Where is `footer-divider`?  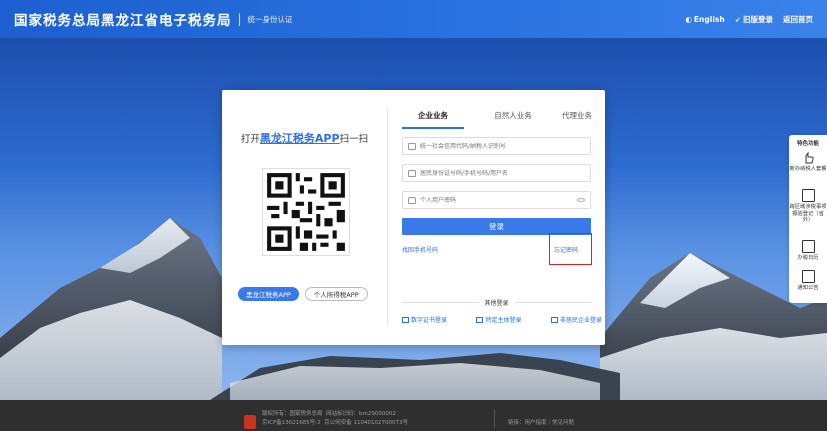 footer-divider is located at coordinates (494, 419).